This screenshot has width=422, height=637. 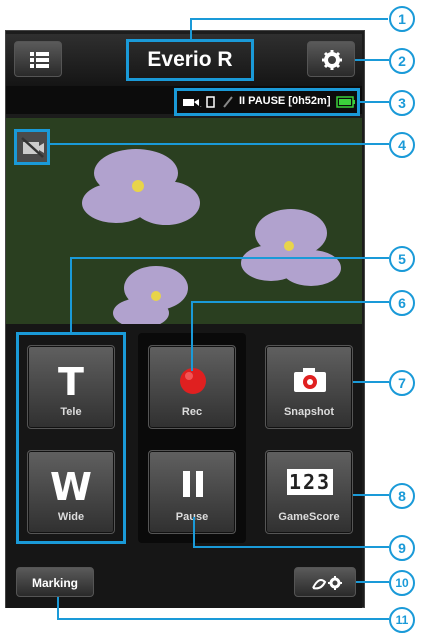 What do you see at coordinates (193, 381) in the screenshot?
I see `record-icon` at bounding box center [193, 381].